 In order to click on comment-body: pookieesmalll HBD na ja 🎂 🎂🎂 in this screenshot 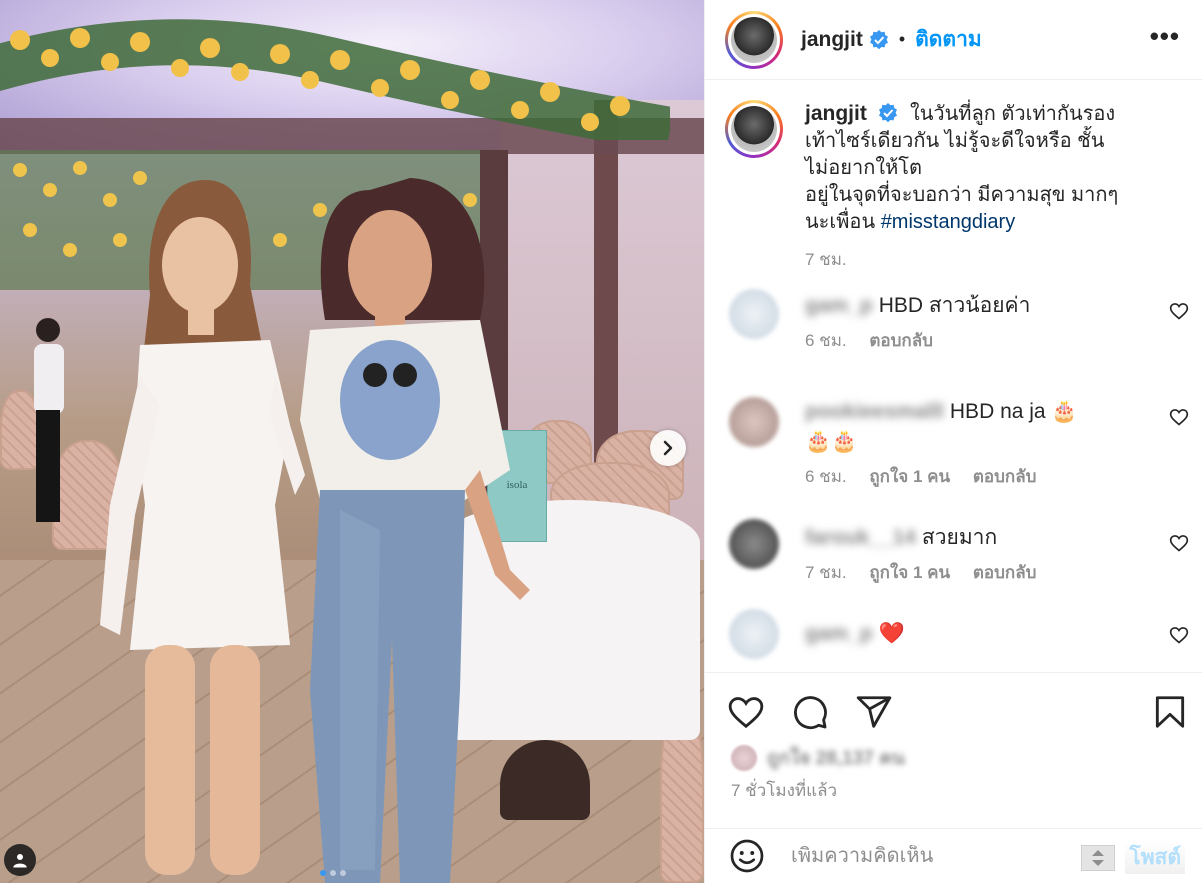, I will do `click(979, 427)`.